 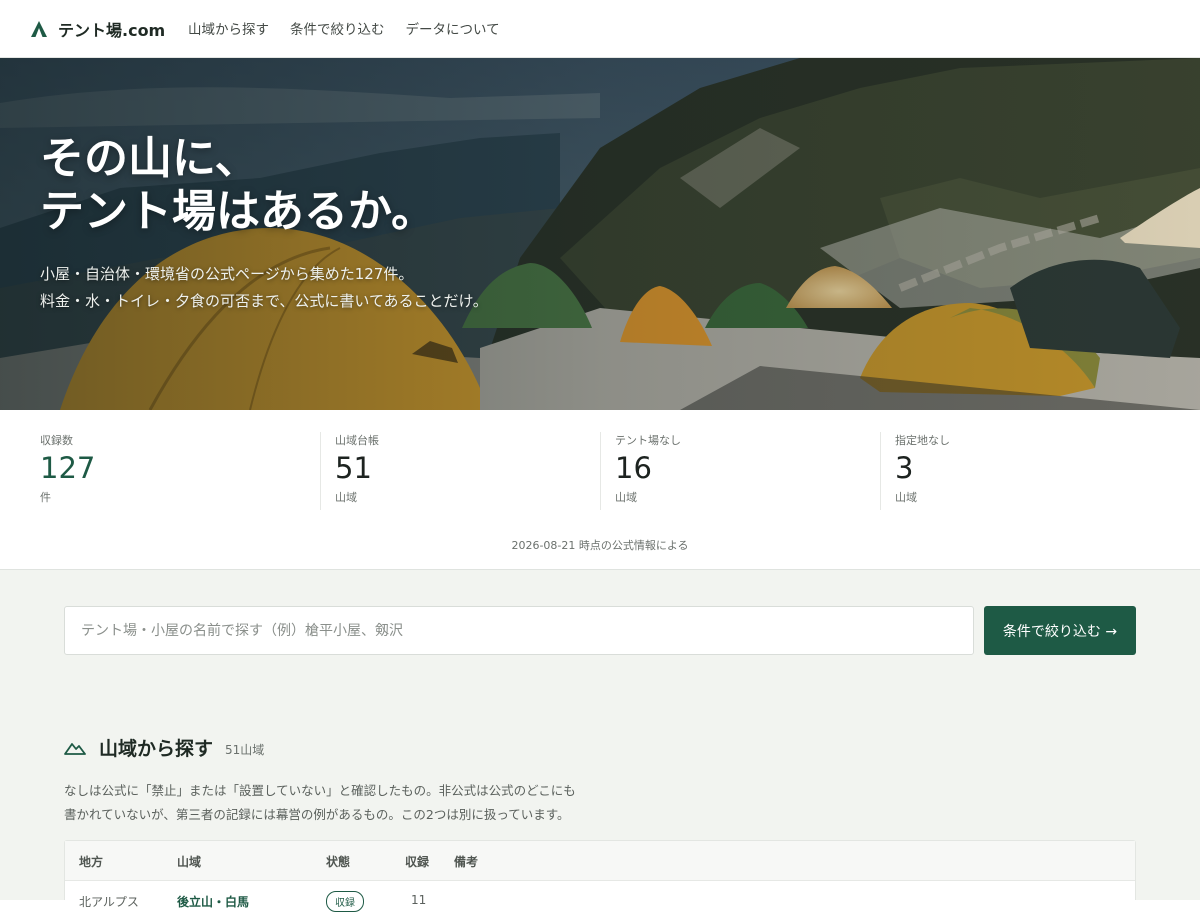 What do you see at coordinates (357, 440) in the screenshot?
I see `stat-label: 山域台帳` at bounding box center [357, 440].